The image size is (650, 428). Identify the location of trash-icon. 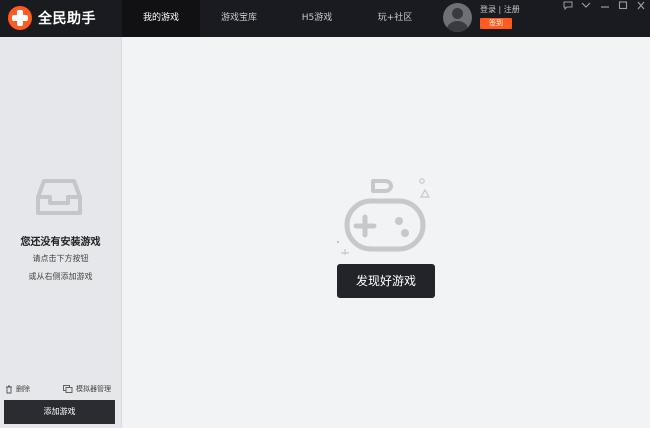
(9, 389).